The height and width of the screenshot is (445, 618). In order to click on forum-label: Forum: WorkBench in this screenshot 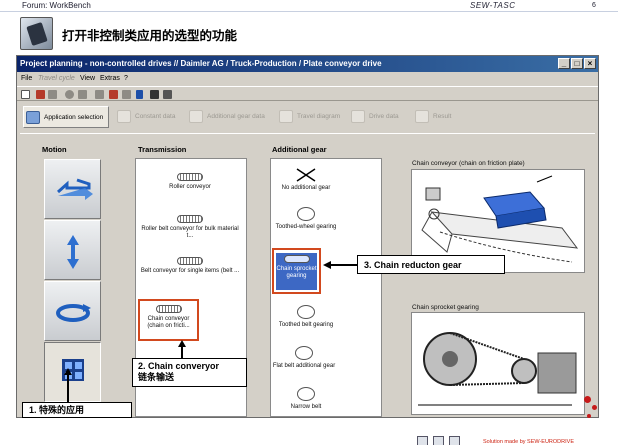, I will do `click(56, 5)`.